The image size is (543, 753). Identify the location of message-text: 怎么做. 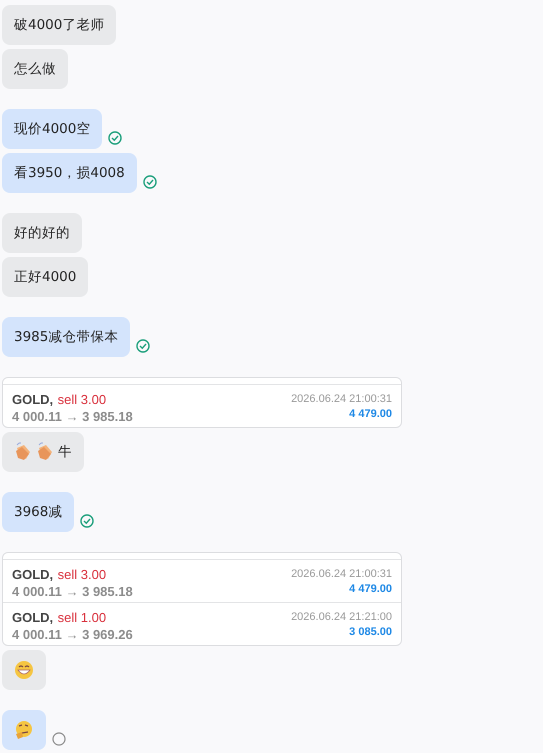
(35, 69).